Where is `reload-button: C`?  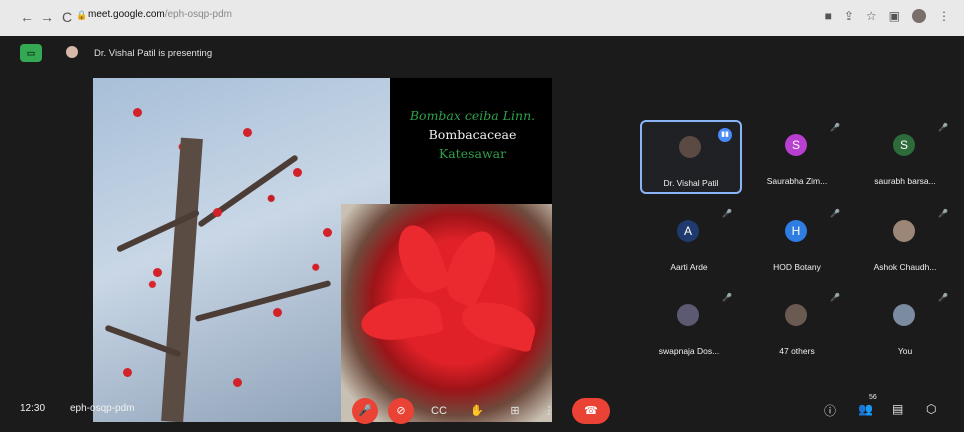
reload-button: C is located at coordinates (67, 17).